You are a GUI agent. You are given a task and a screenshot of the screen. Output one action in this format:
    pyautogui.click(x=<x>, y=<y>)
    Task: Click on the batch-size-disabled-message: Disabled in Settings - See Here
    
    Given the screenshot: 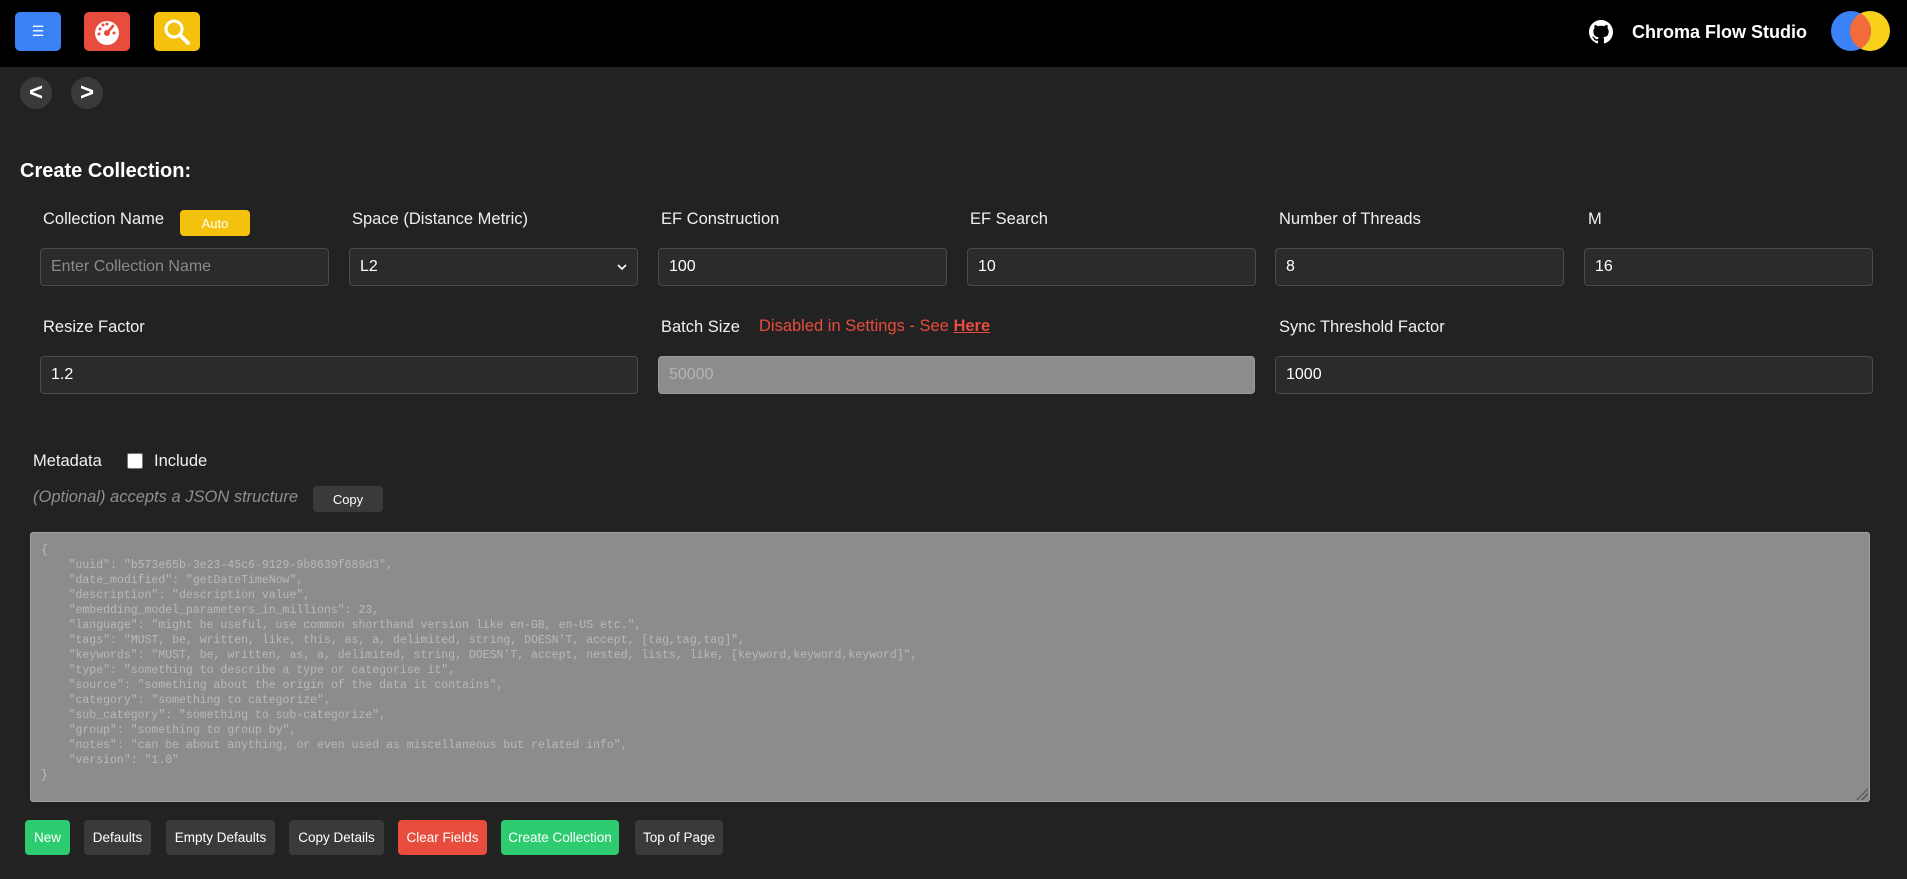 What is the action you would take?
    pyautogui.click(x=874, y=326)
    